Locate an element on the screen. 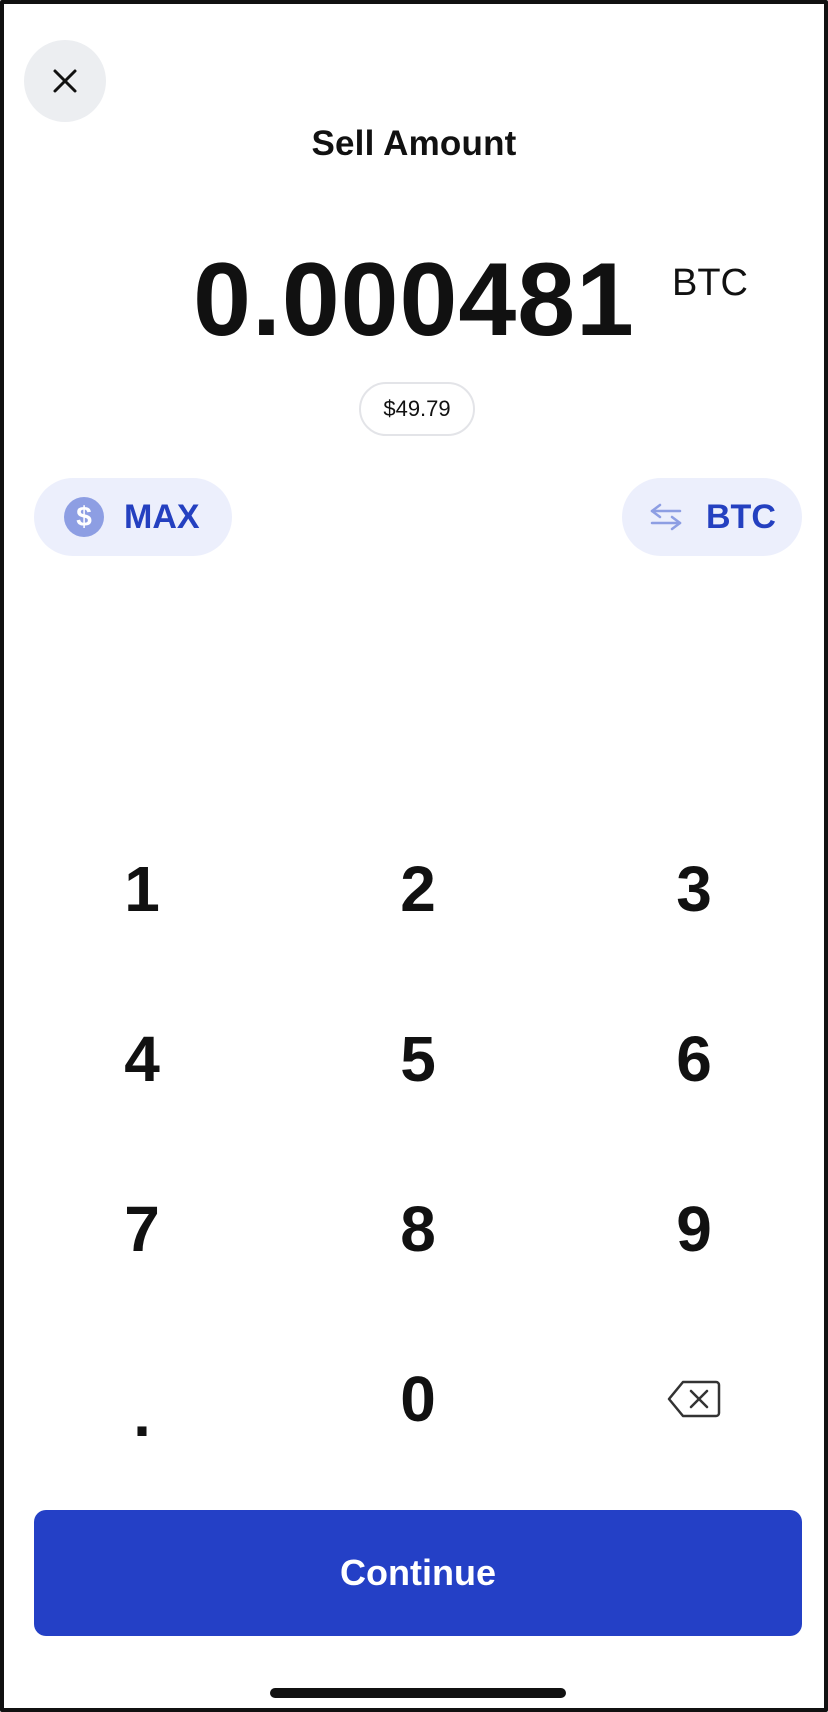 The height and width of the screenshot is (1712, 828). close-button is located at coordinates (65, 81).